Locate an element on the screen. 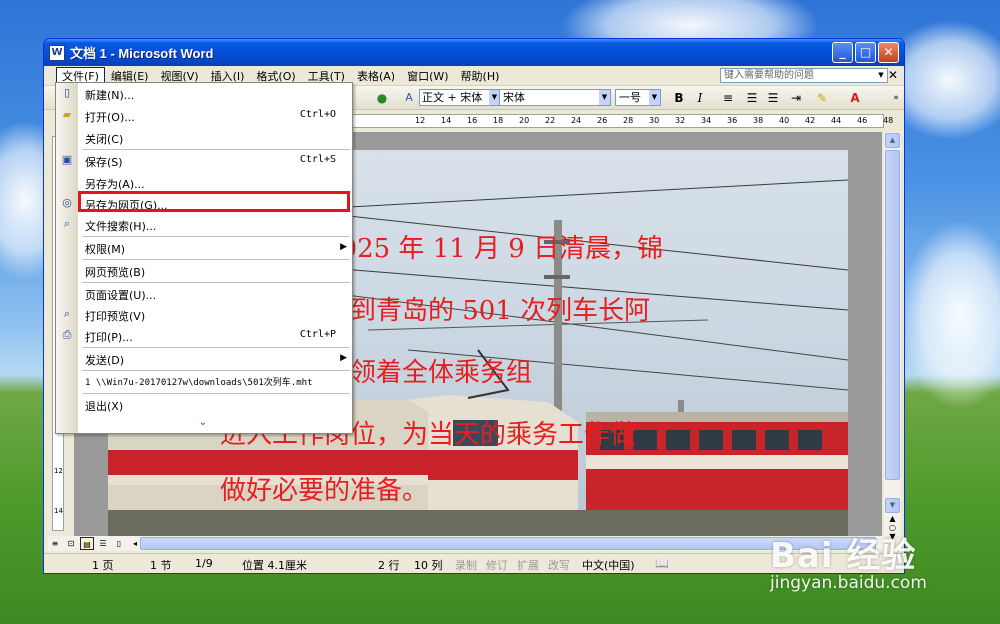 The image size is (1000, 624). menu-item-shortcut: Ctrl+S is located at coordinates (317, 159).